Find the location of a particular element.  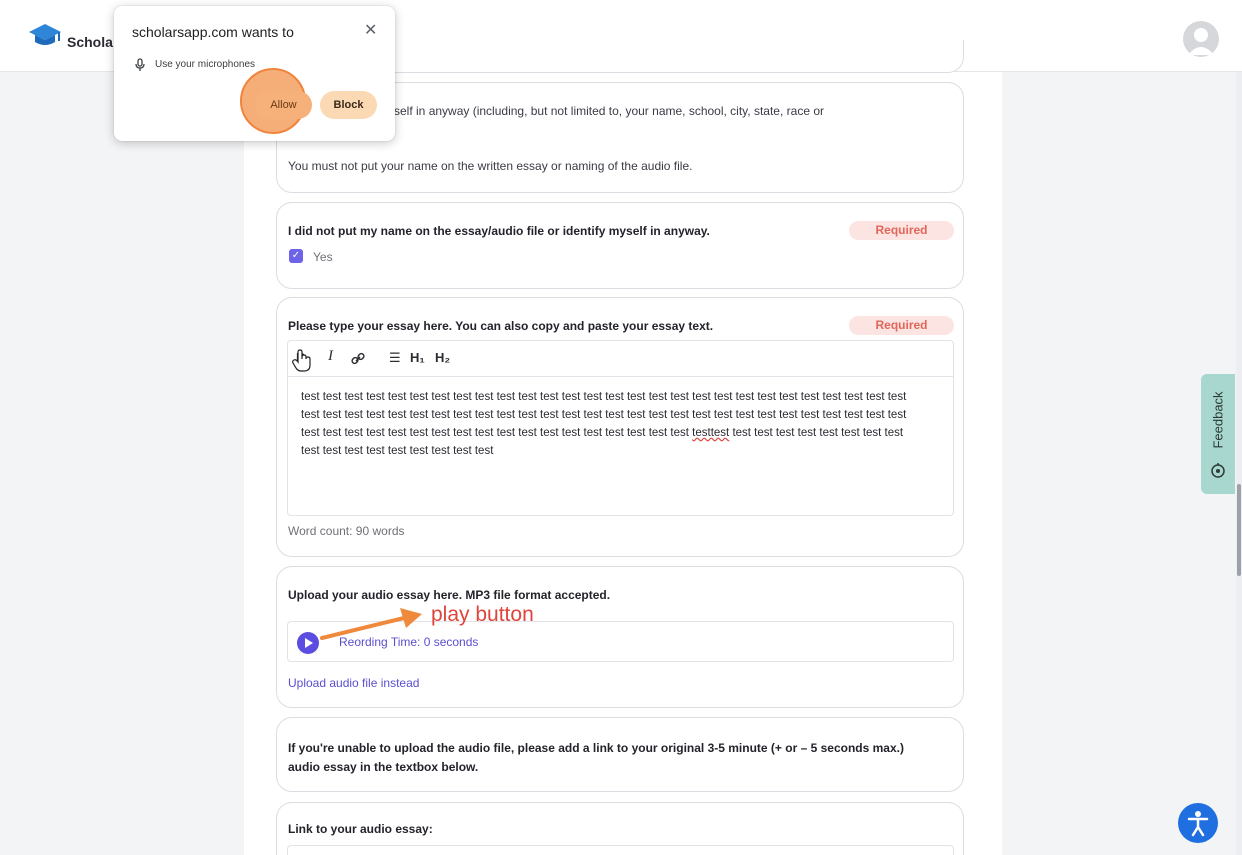

editor-toolbar: B I ☰ H₁ H₂ is located at coordinates (620, 359).